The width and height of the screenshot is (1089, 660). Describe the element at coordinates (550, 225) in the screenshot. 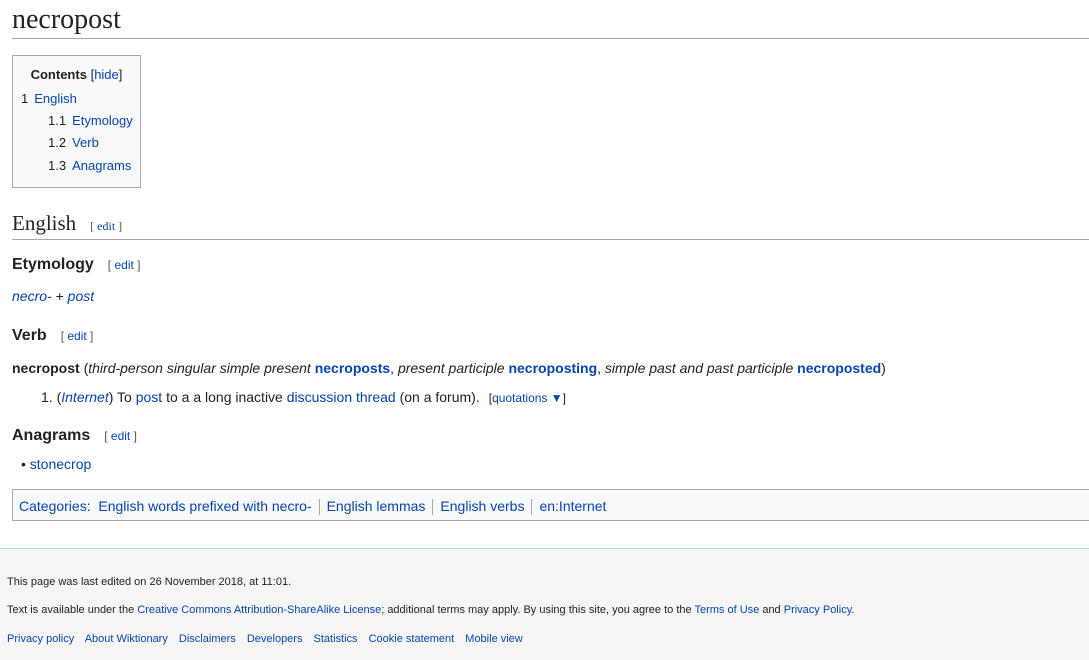

I see `heading-english: English[ edit ]` at that location.